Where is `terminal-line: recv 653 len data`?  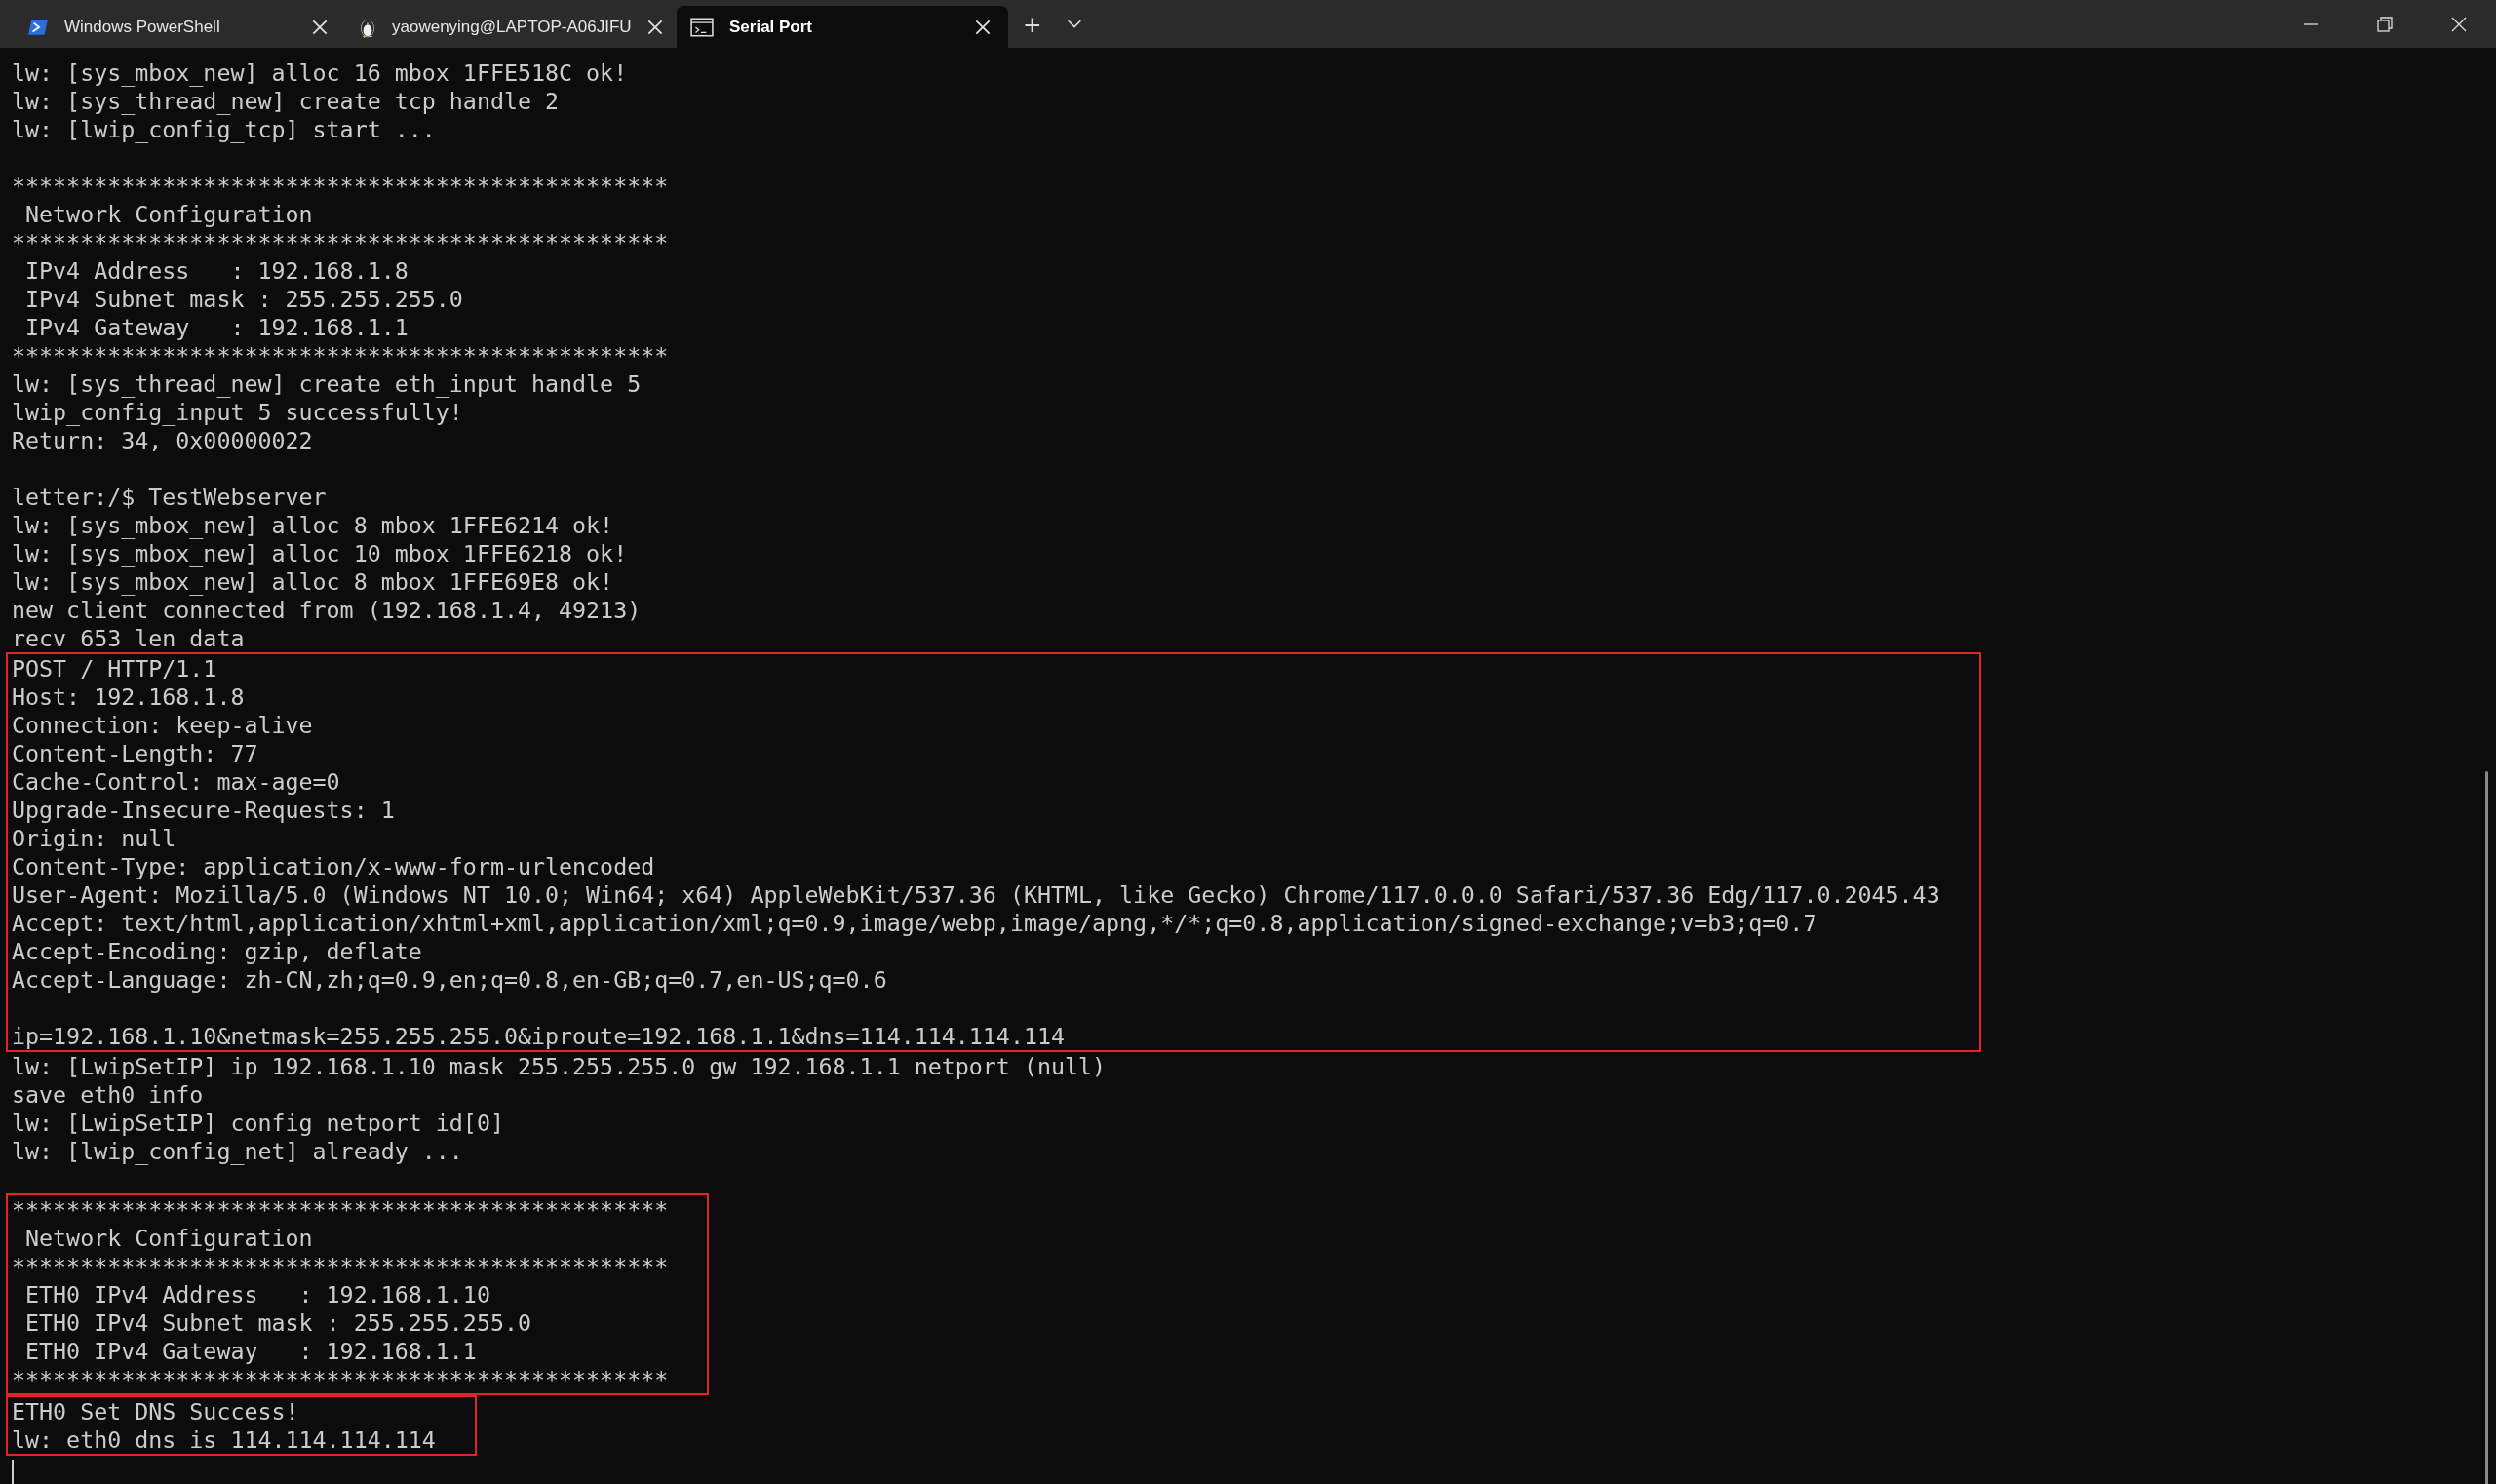
terminal-line: recv 653 len data is located at coordinates (129, 638).